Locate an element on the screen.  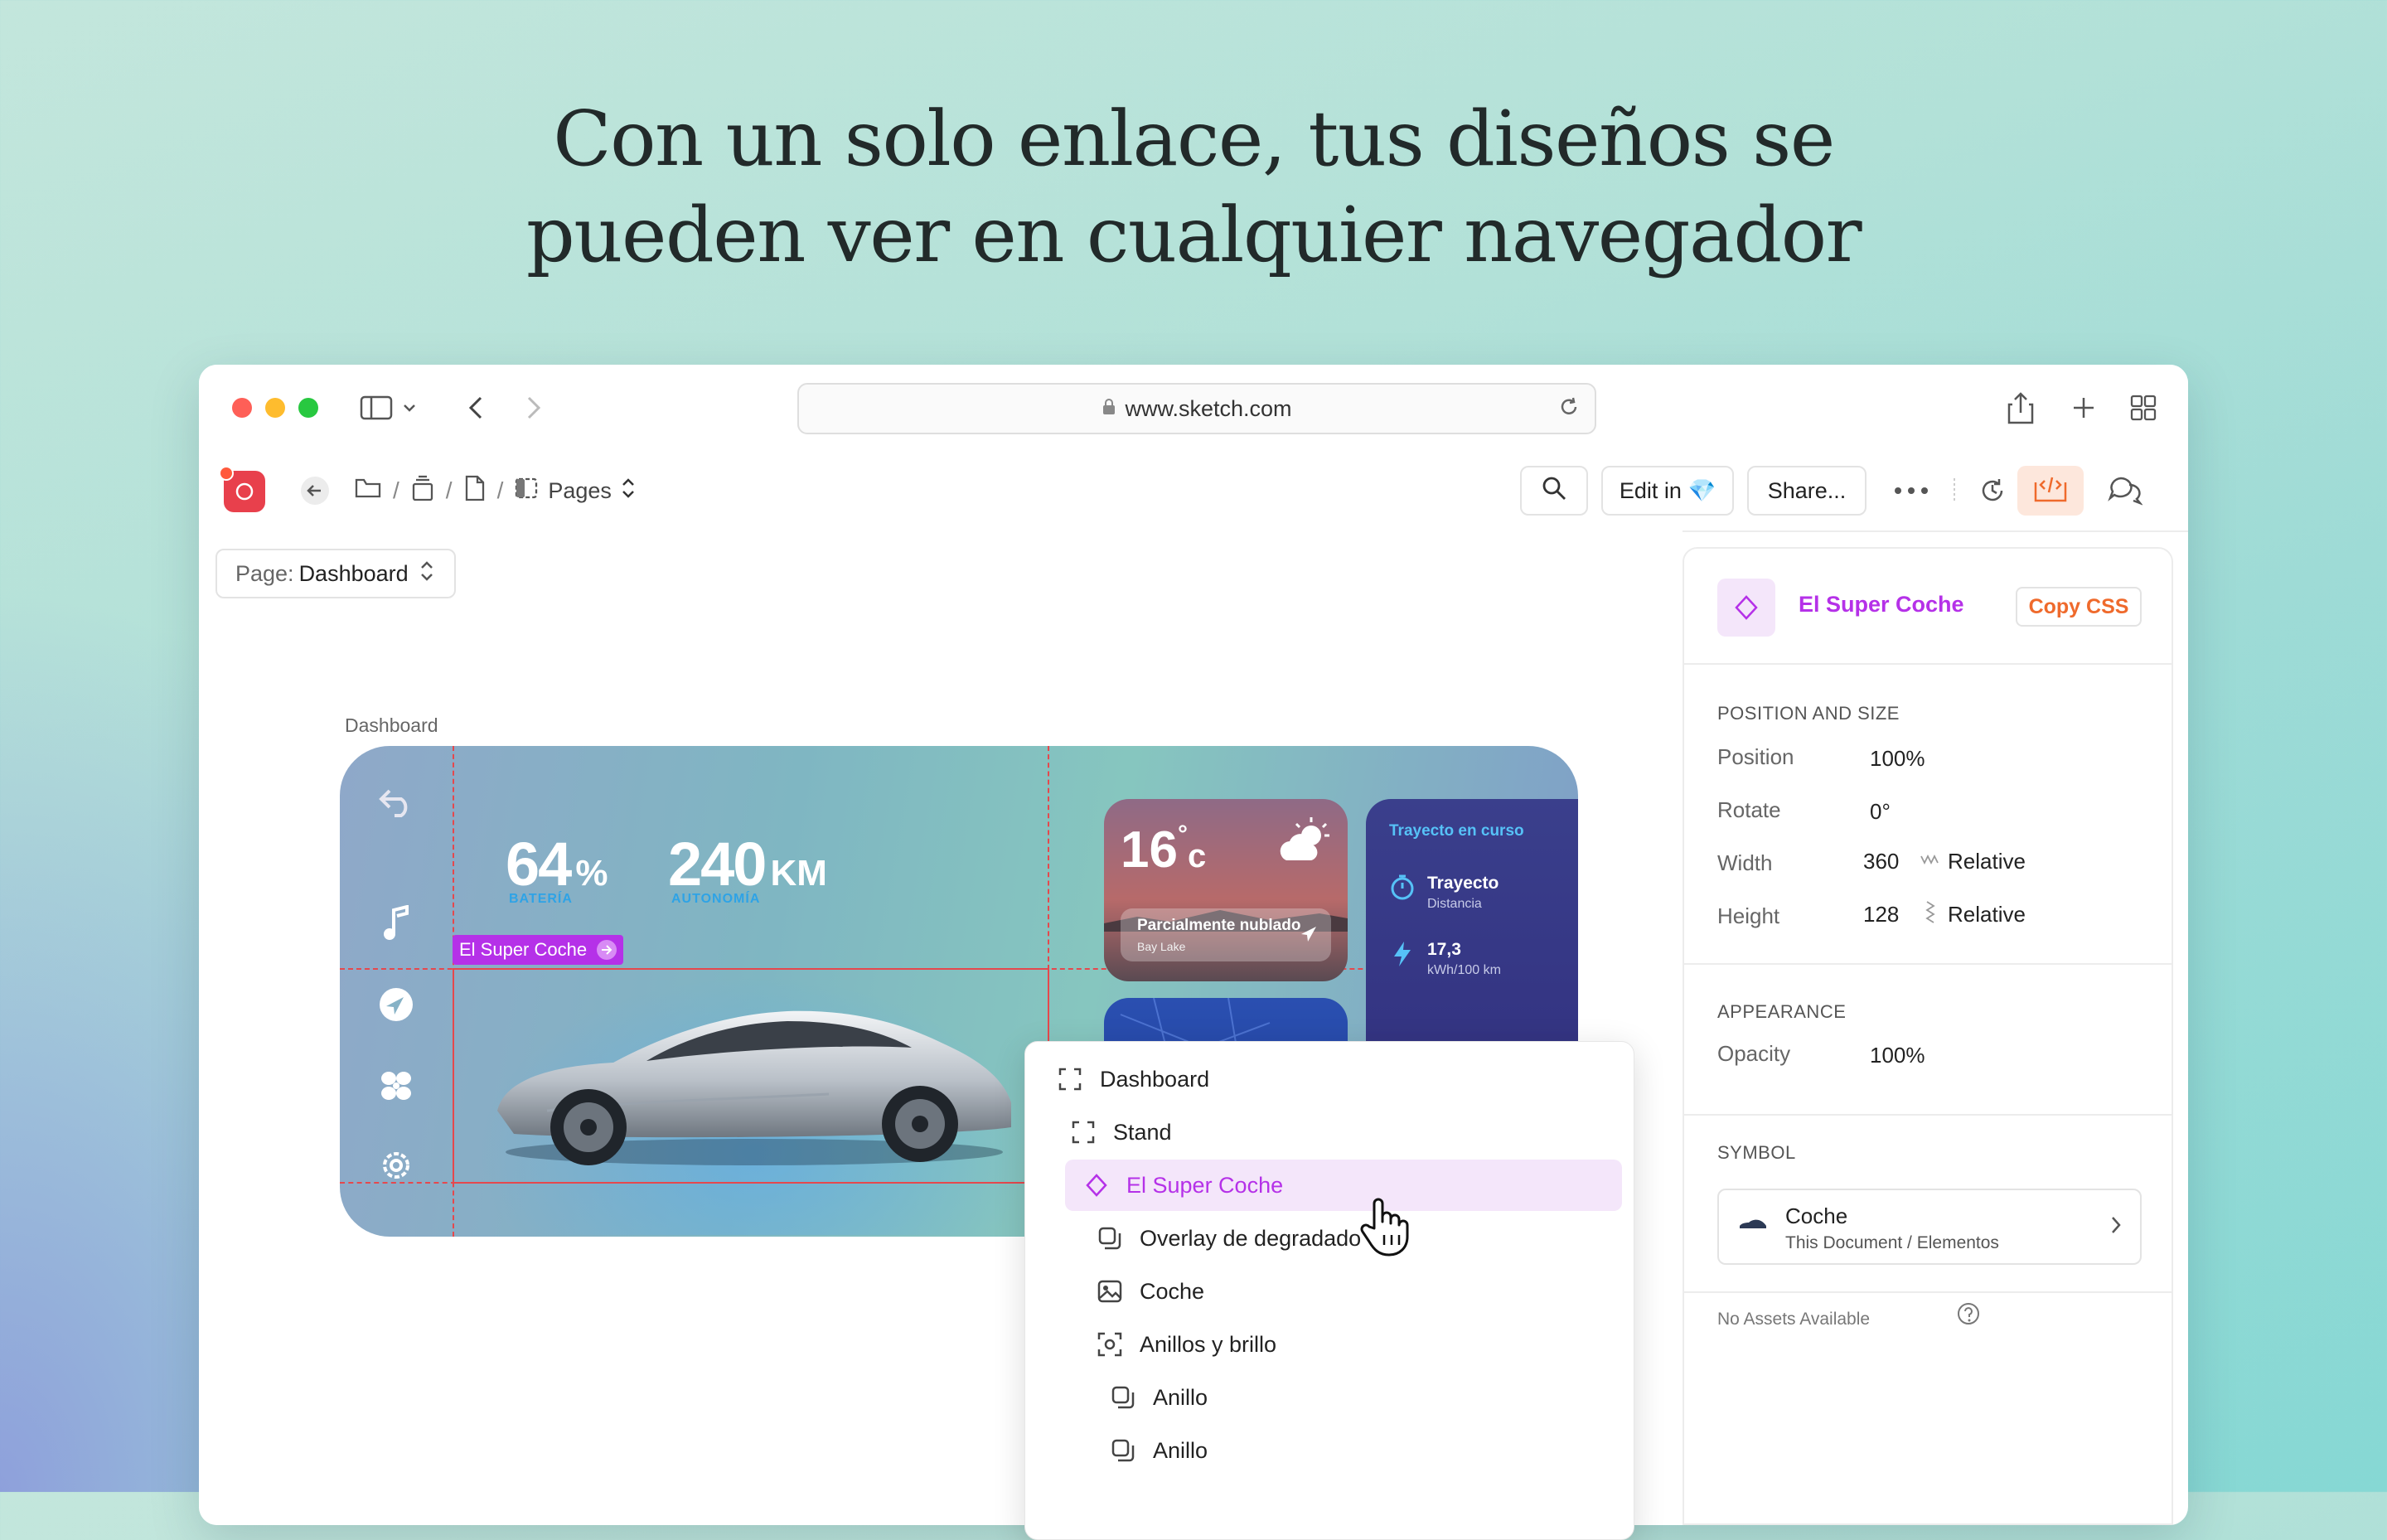
symbol-path: This Document / Elementos is located at coordinates (1892, 1242).